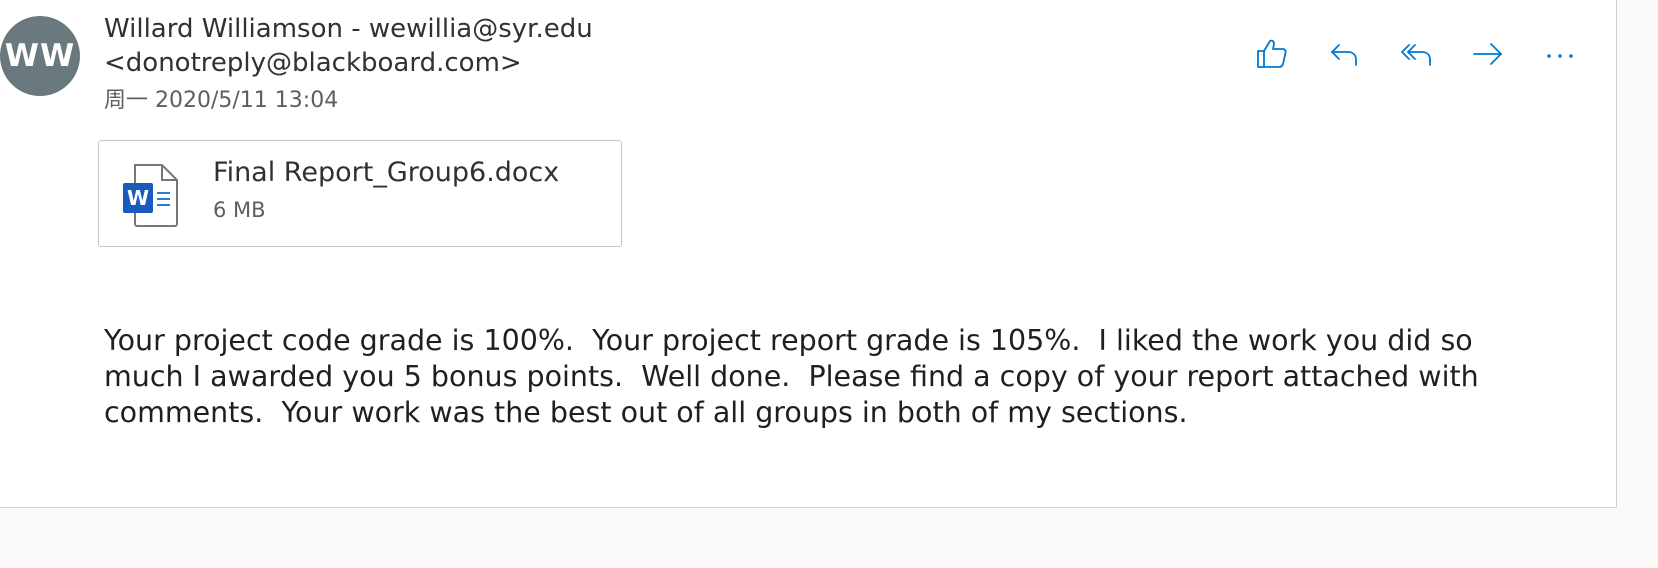 Image resolution: width=1658 pixels, height=568 pixels. I want to click on svg-text: W, so click(138, 198).